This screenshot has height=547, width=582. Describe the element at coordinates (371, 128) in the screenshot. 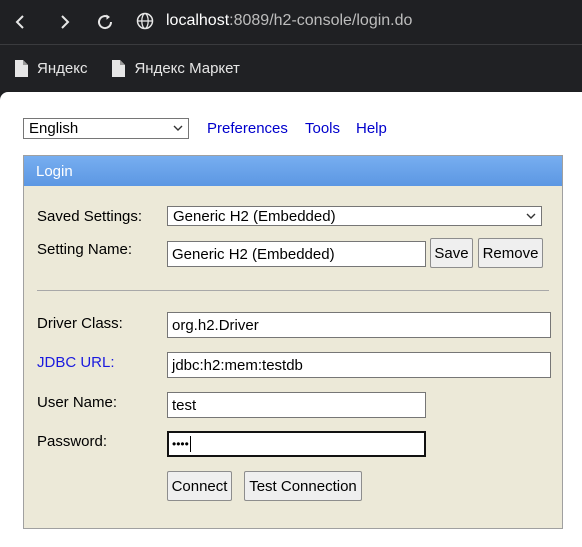

I see `help-link: Help` at that location.